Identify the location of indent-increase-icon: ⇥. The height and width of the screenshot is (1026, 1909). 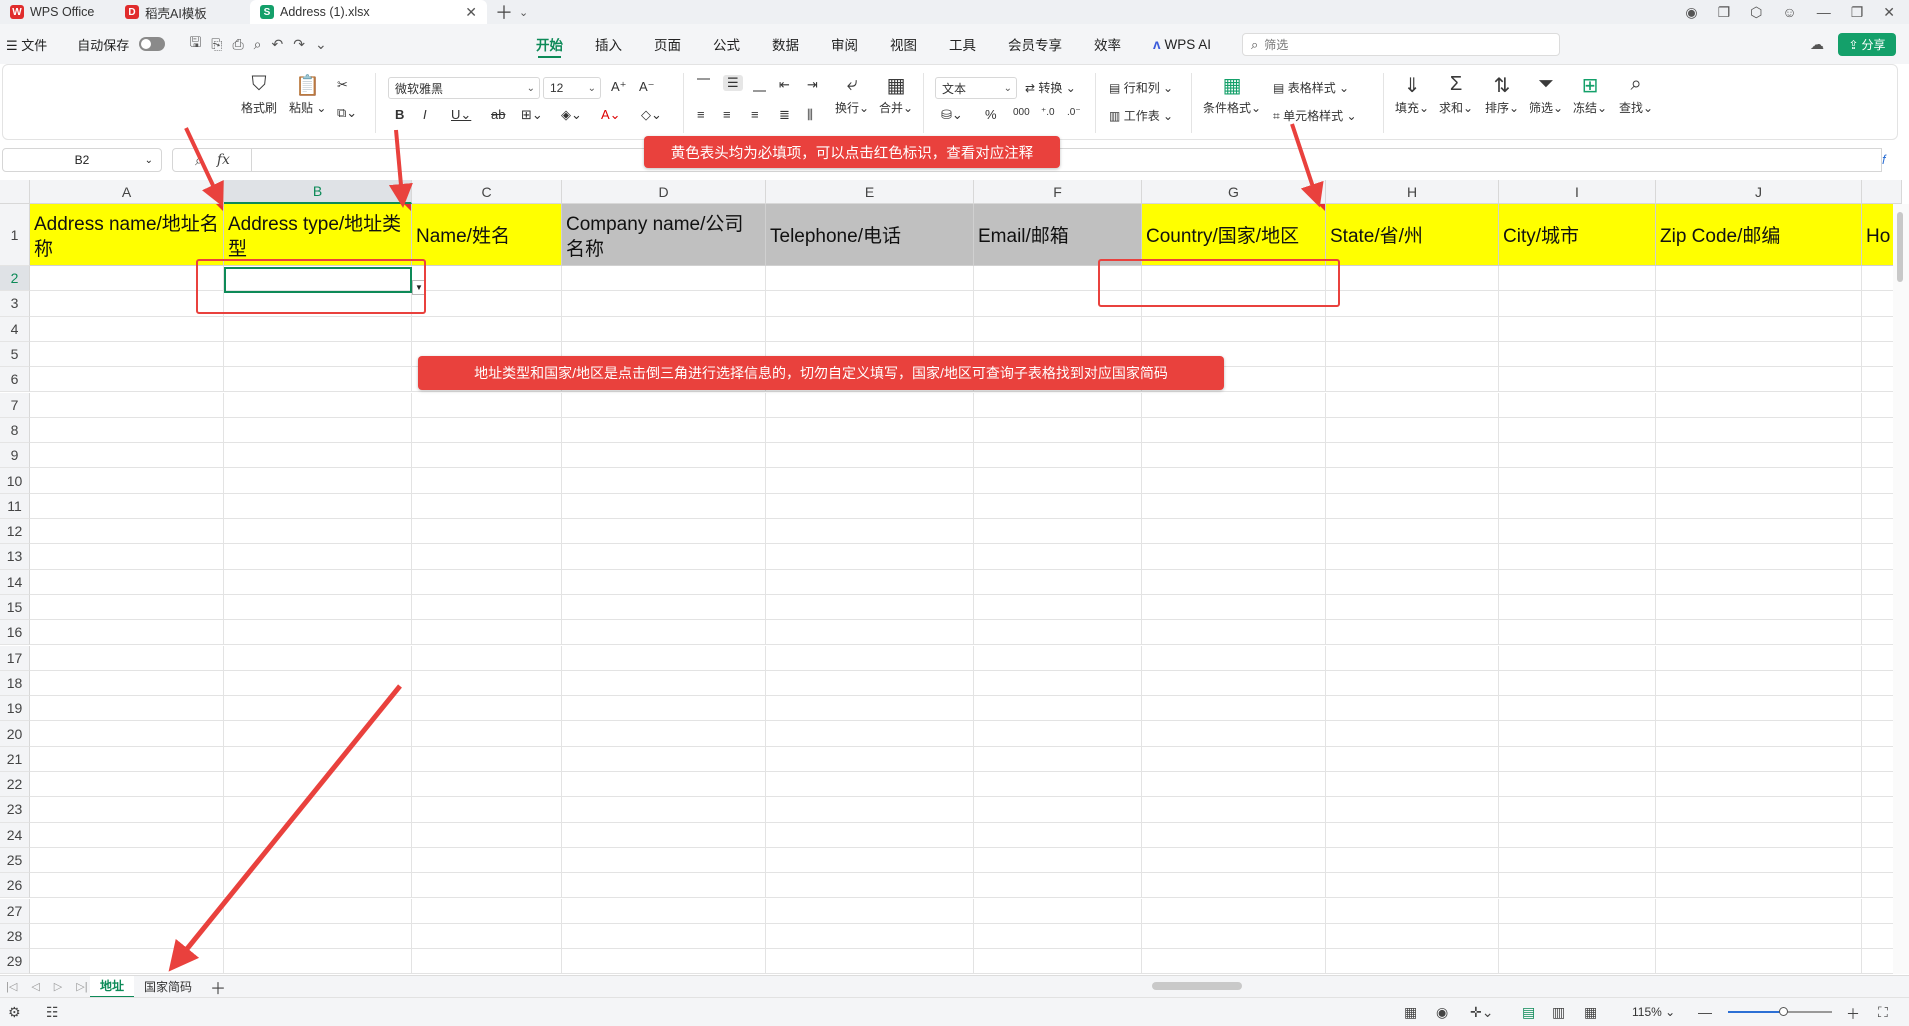
(812, 85).